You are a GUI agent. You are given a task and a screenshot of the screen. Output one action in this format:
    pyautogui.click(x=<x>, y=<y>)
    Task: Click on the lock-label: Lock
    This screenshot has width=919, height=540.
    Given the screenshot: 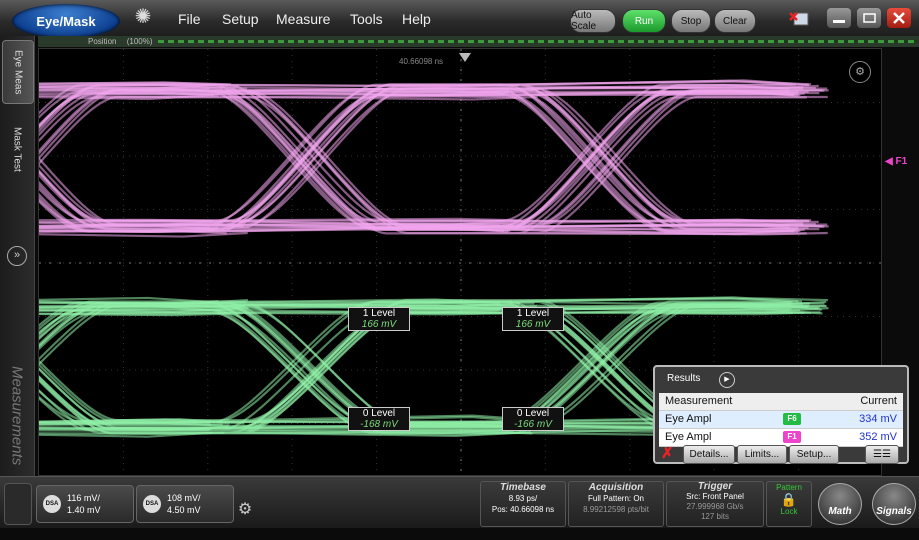 What is the action you would take?
    pyautogui.click(x=789, y=511)
    